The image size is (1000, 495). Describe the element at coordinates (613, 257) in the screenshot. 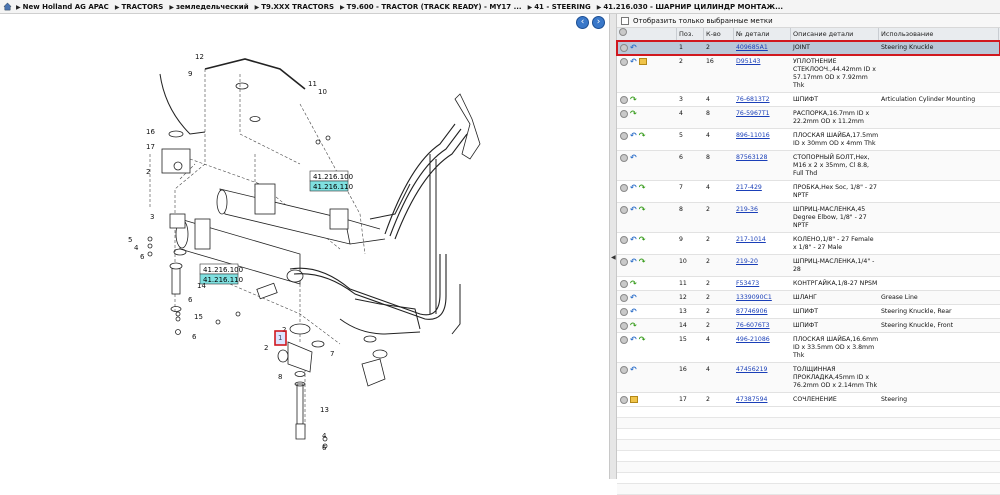

I see `collapse-arrow-icon: ◀` at that location.